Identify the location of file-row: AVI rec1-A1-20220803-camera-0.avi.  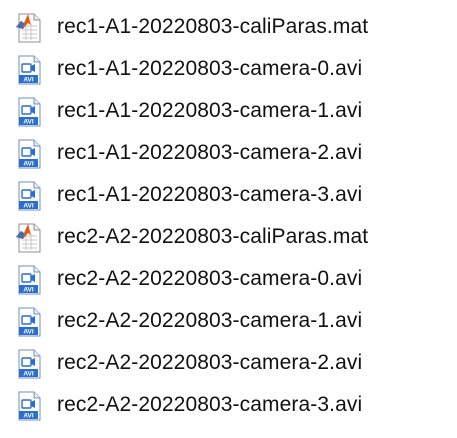
(228, 70).